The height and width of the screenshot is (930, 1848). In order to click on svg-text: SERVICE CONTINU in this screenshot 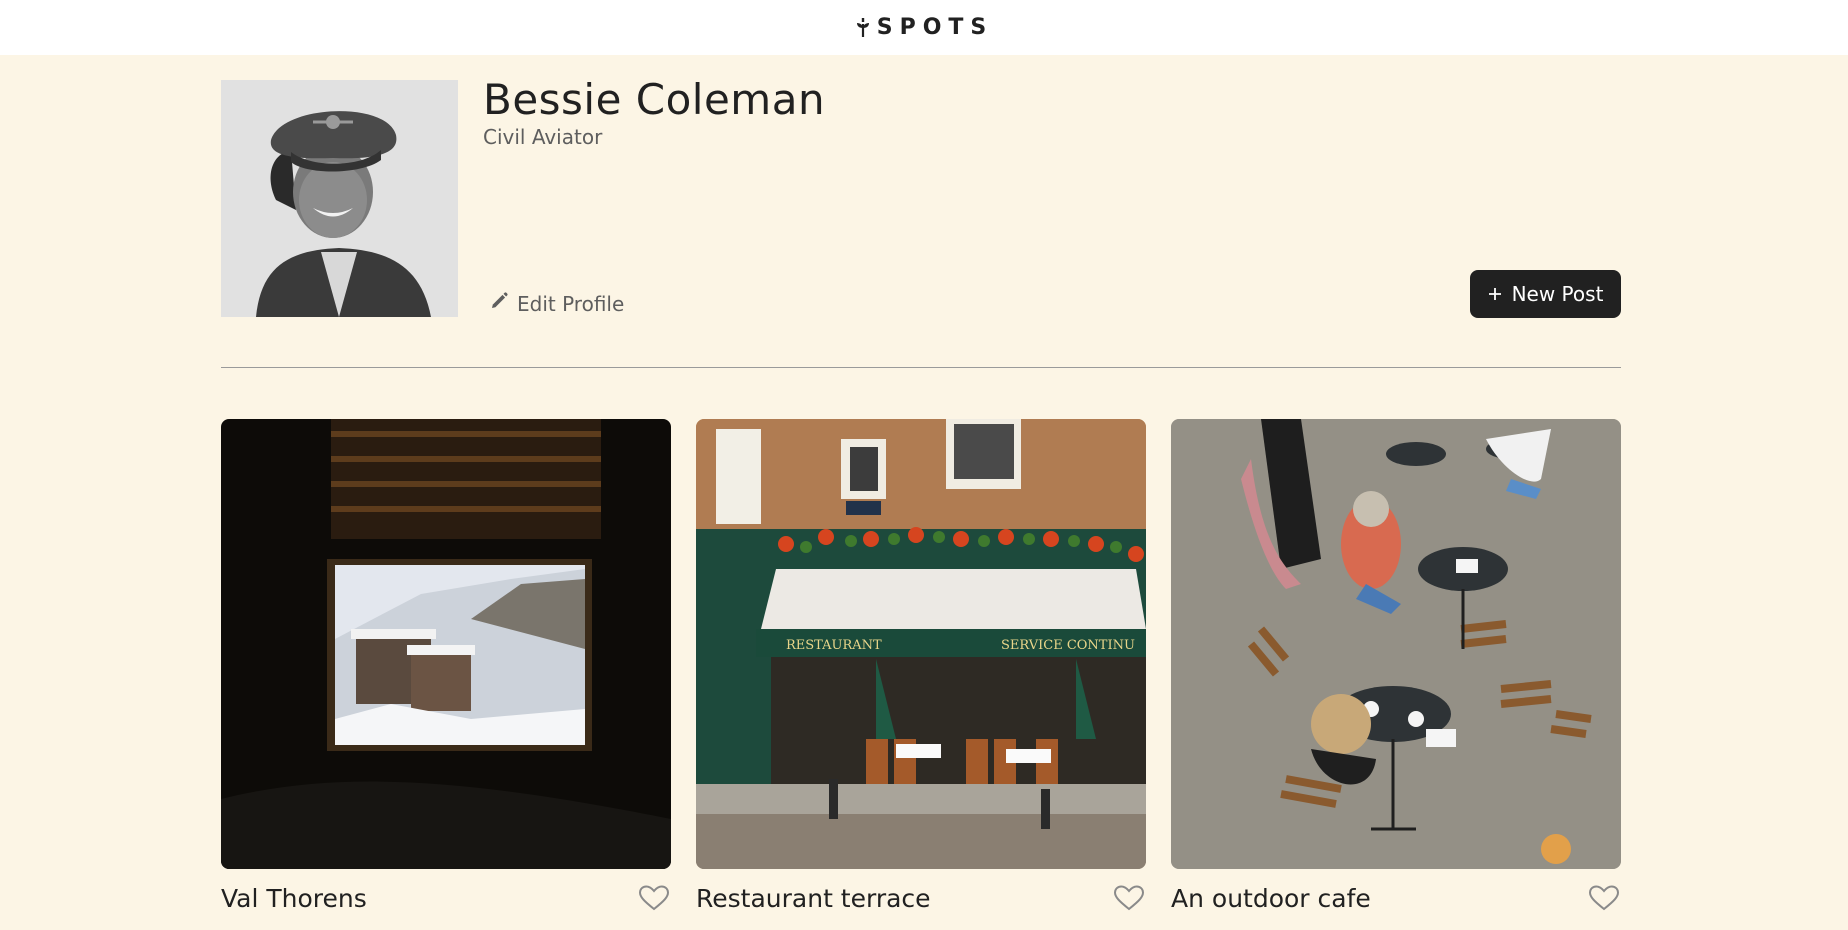, I will do `click(1068, 645)`.